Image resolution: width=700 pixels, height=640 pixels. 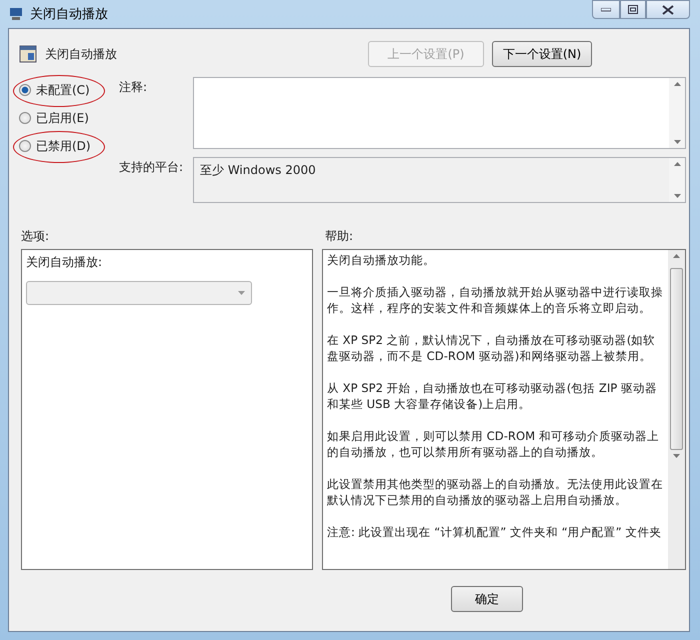 I want to click on comment-label: 注释:, so click(x=133, y=87).